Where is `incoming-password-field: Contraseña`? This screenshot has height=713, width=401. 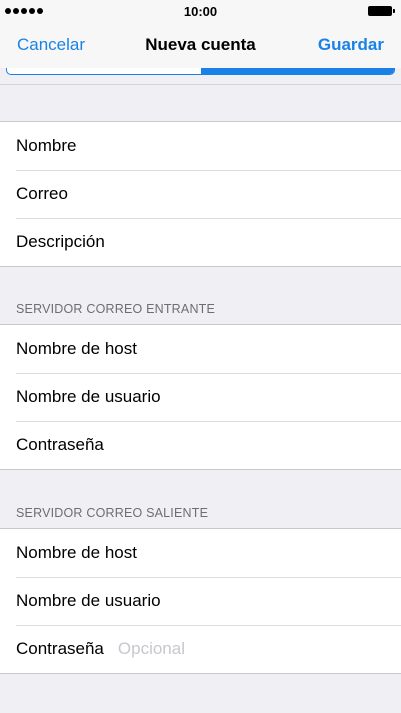
incoming-password-field: Contraseña is located at coordinates (200, 445).